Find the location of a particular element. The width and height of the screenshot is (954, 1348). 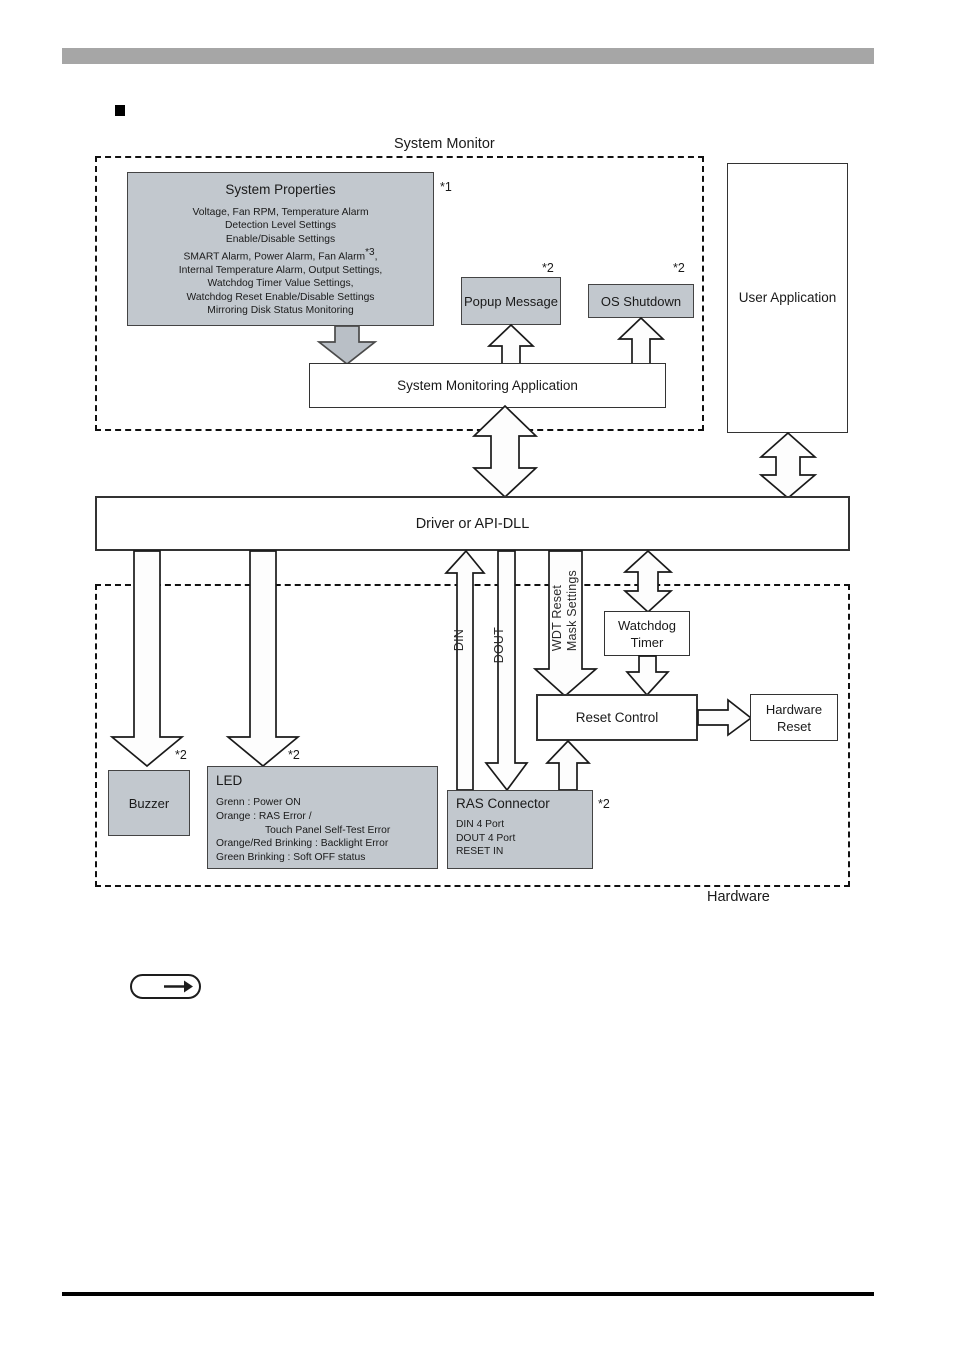

driver-to-led-arrow is located at coordinates (263, 659).